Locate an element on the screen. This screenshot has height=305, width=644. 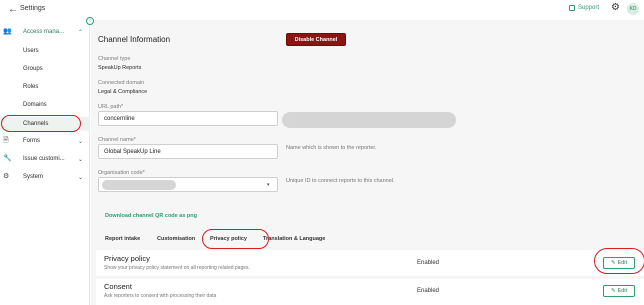
channel-type-label: Channel type is located at coordinates (114, 59).